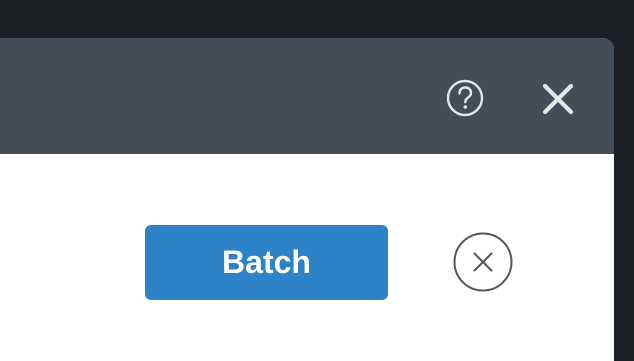  I want to click on help-icon, so click(465, 98).